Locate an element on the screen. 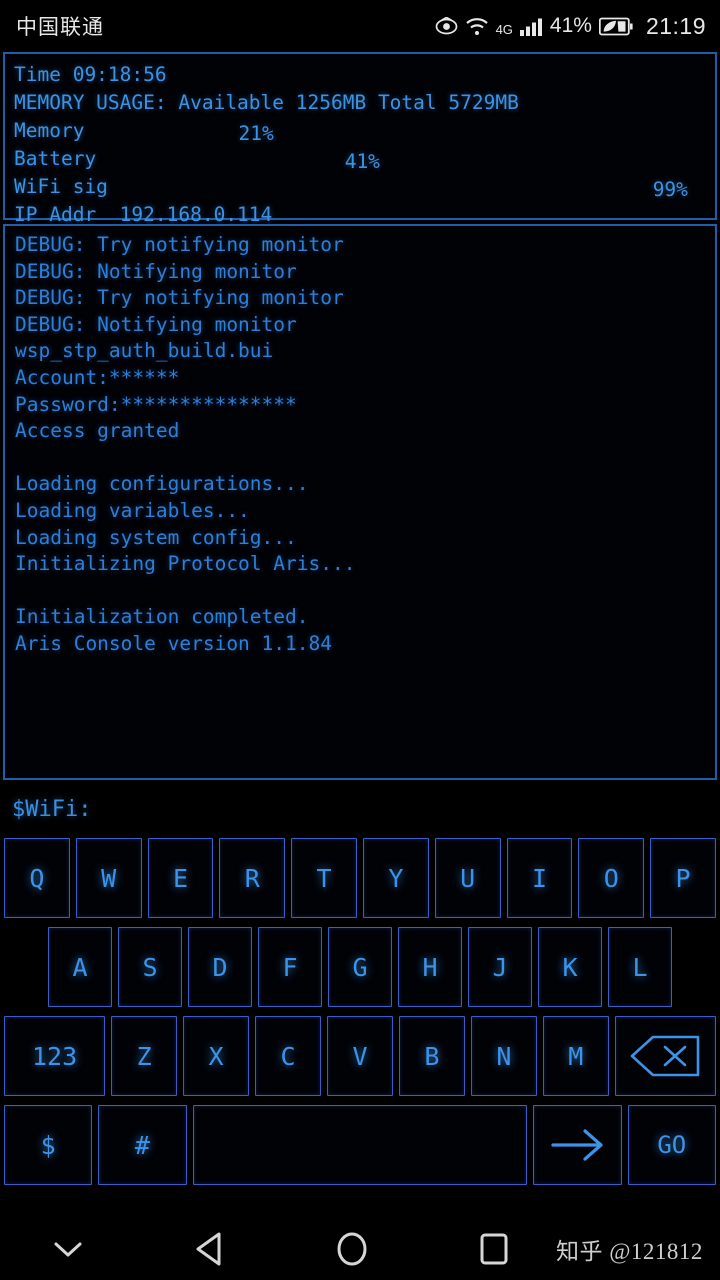  key-u-label: U is located at coordinates (468, 878).